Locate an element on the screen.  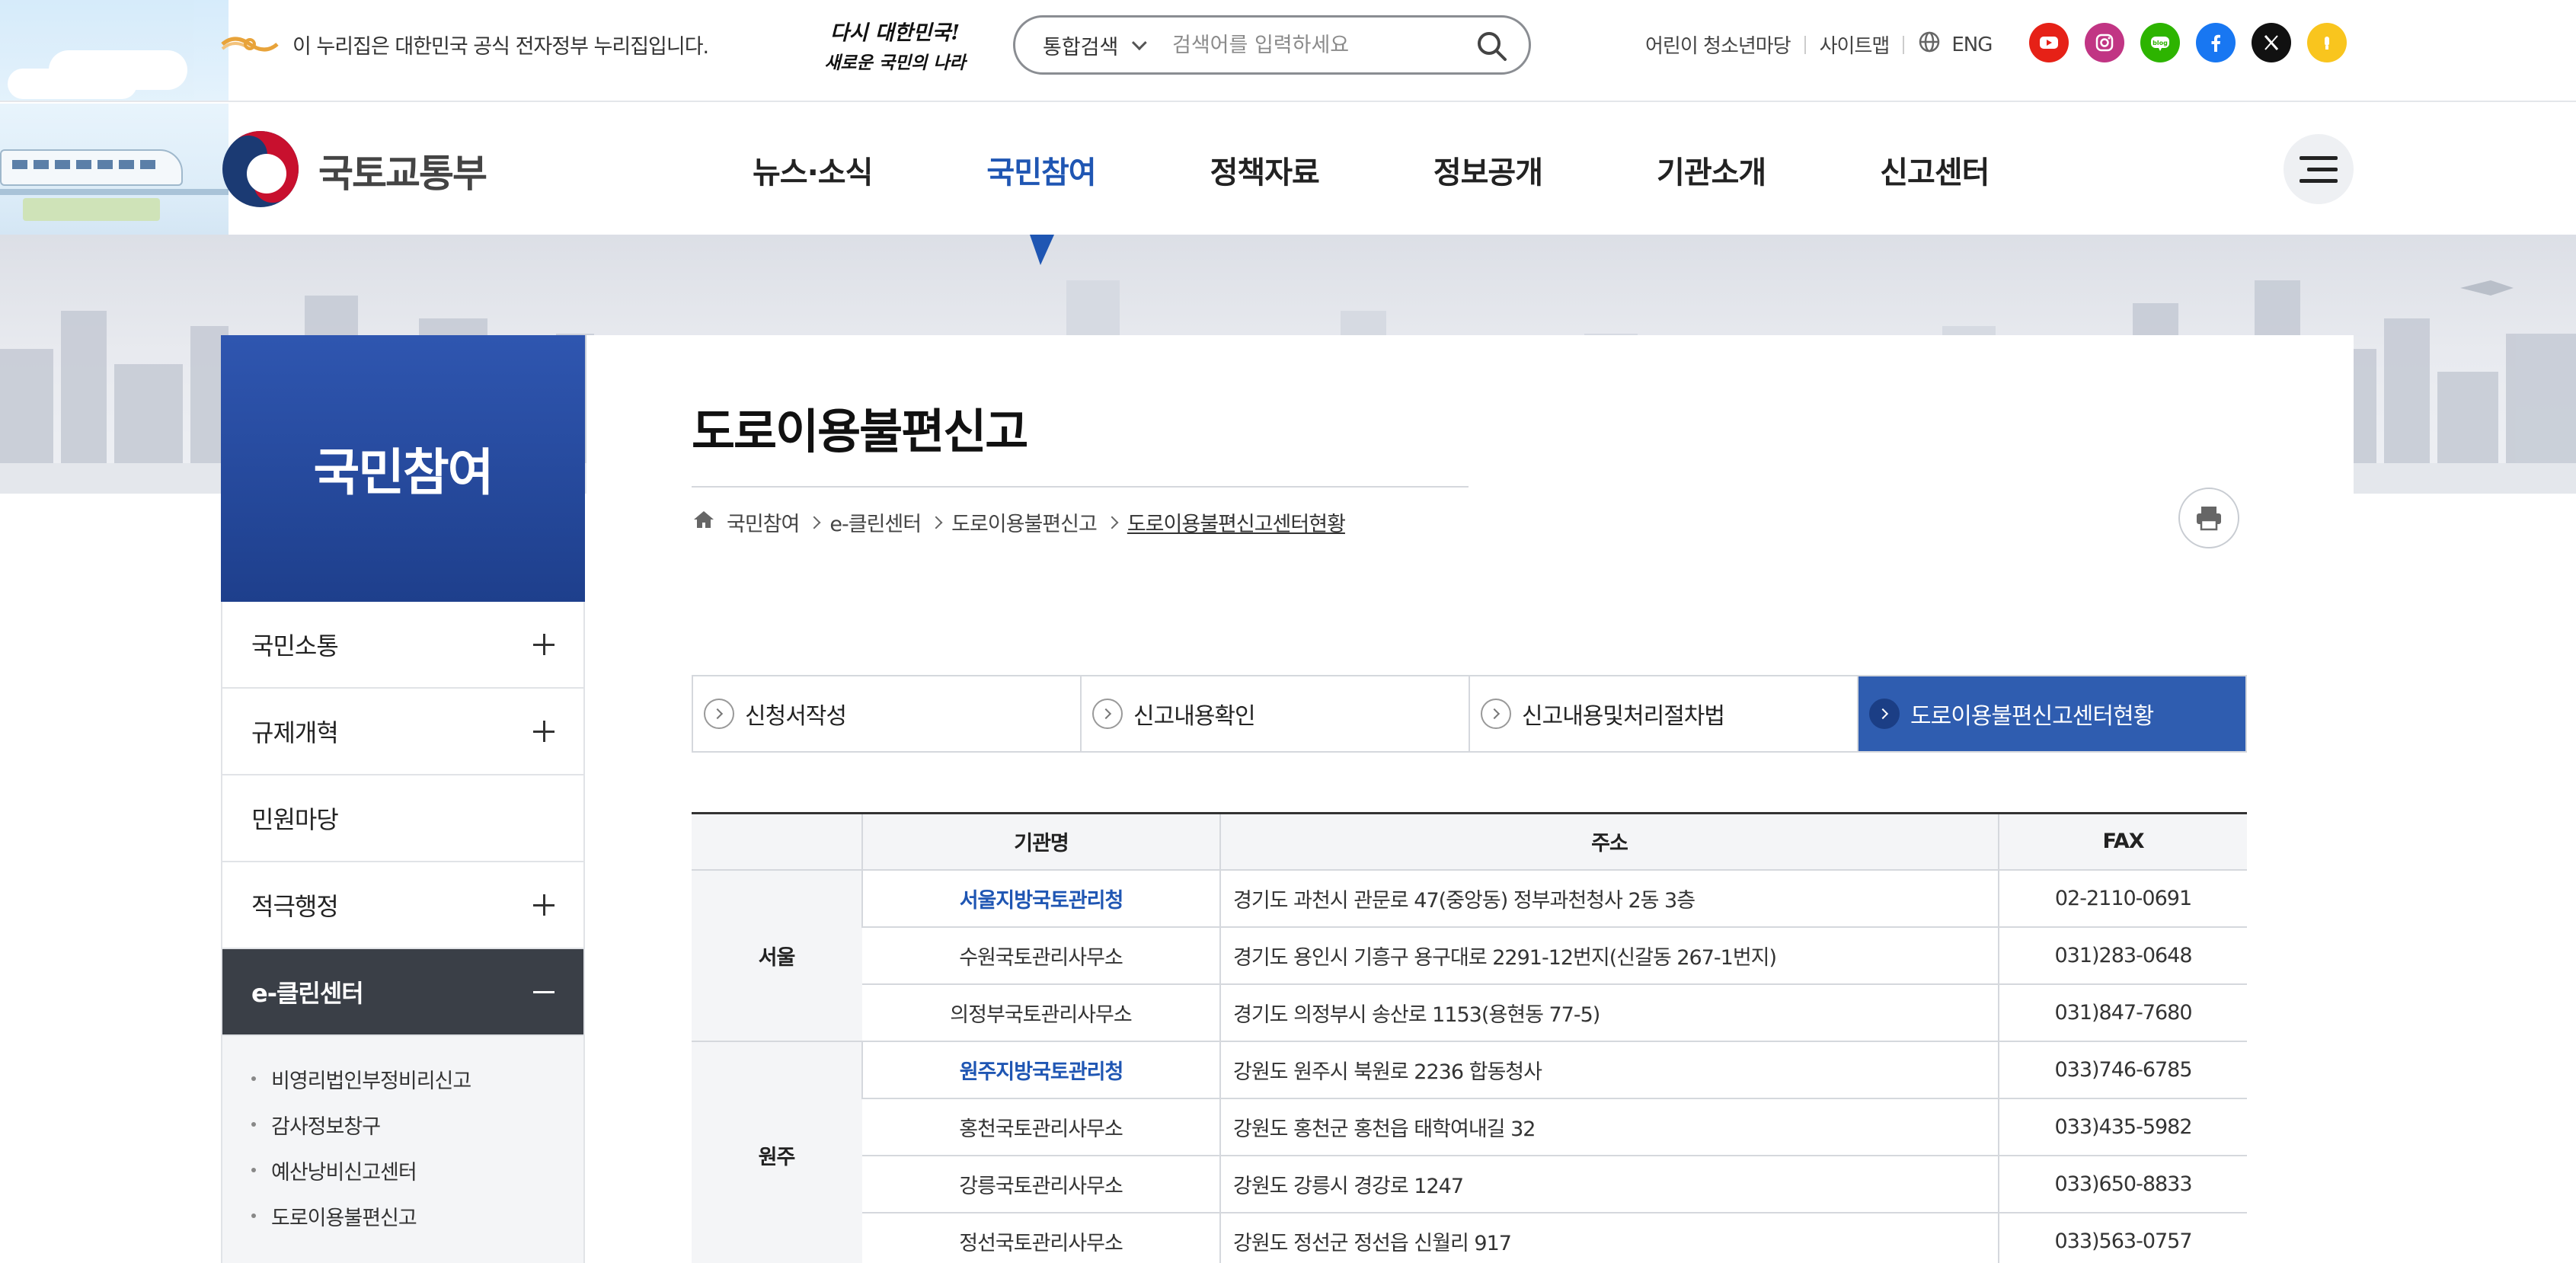
submenu-item-nonprofit-report: 비영리법인부정비리신고 is located at coordinates (403, 1079).